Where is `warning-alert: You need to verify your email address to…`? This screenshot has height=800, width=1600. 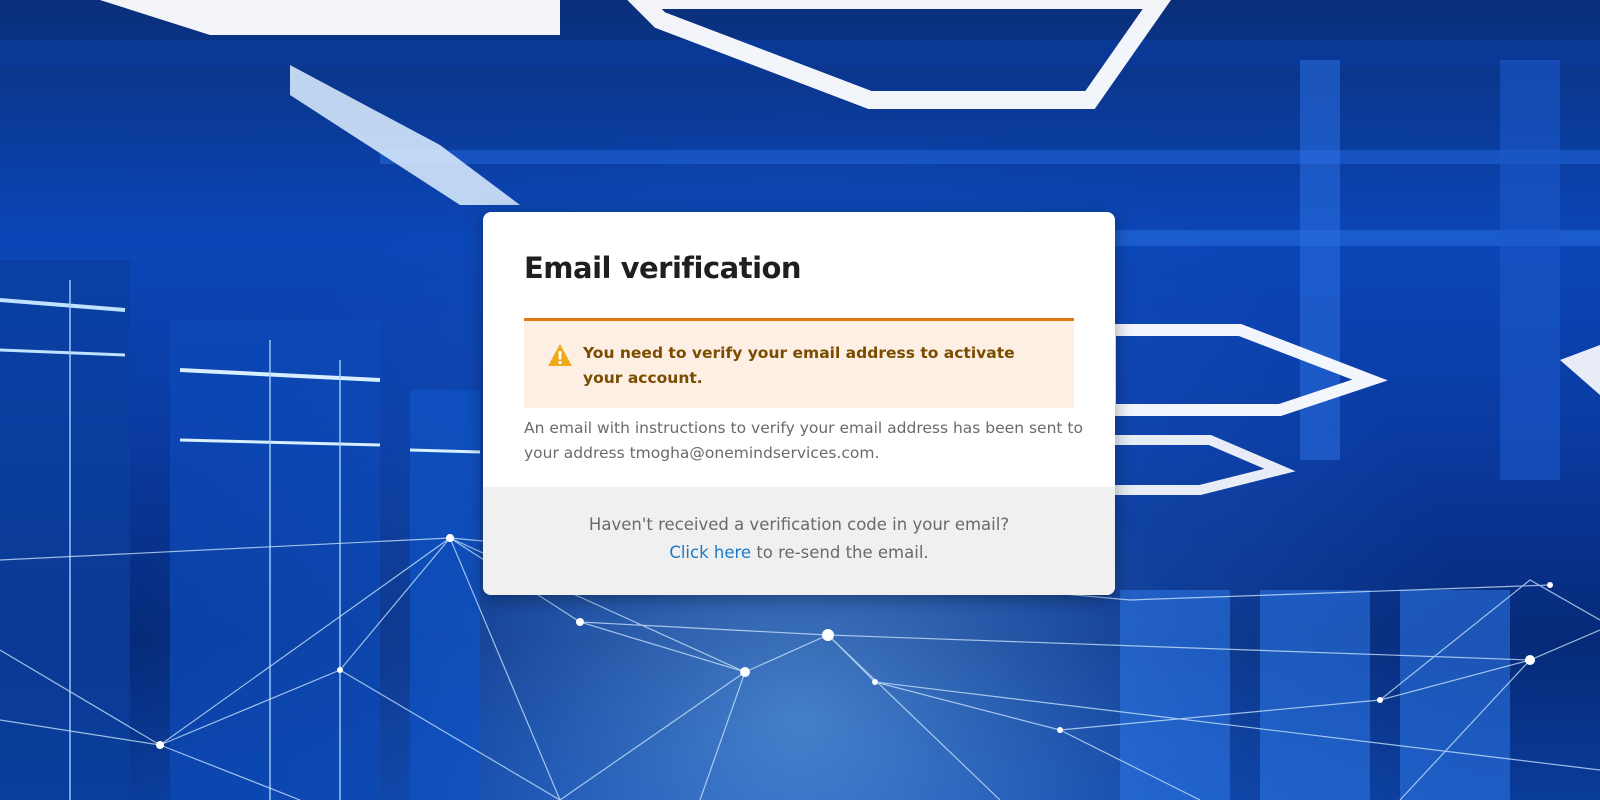 warning-alert: You need to verify your email address to… is located at coordinates (799, 363).